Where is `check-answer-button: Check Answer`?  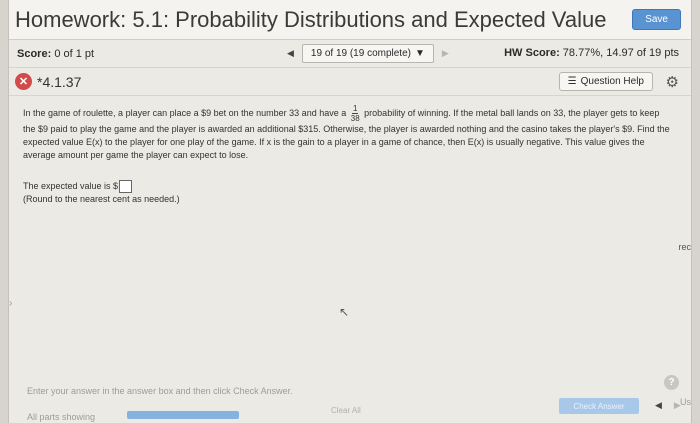 check-answer-button: Check Answer is located at coordinates (599, 406).